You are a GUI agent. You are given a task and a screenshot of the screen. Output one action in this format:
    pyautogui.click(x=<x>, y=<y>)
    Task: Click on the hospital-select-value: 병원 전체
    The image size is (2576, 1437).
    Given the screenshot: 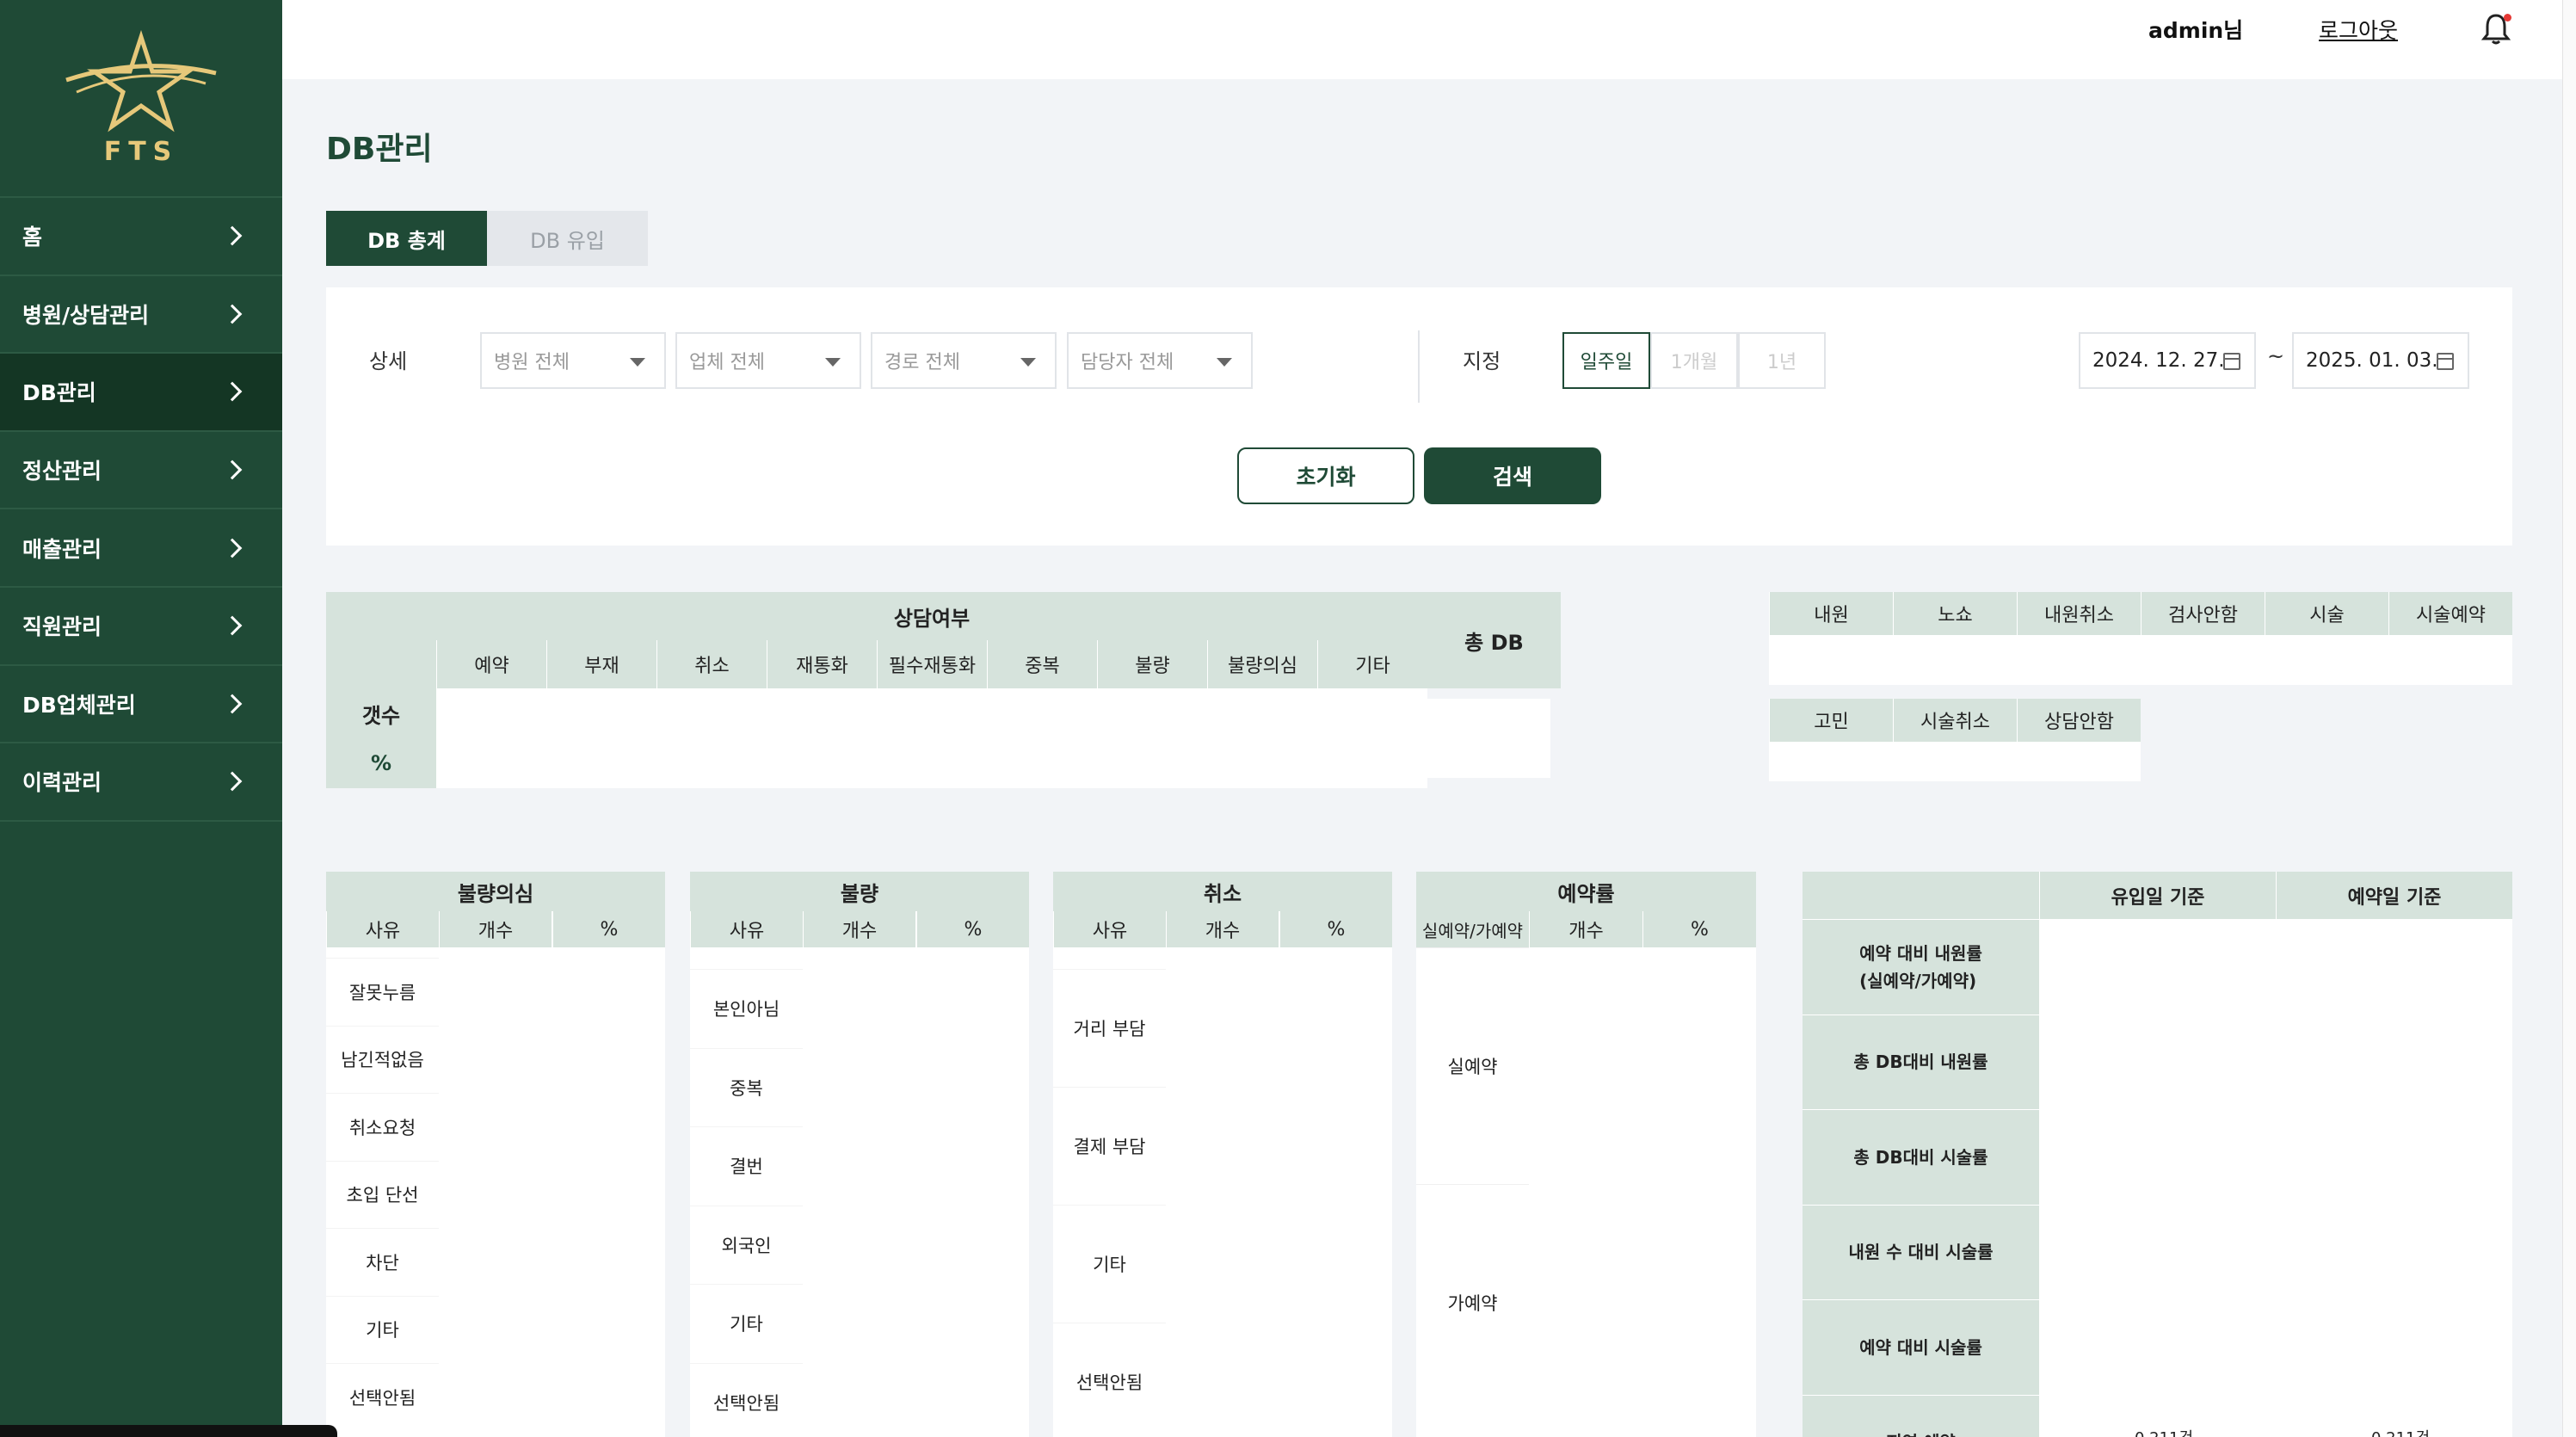 What is the action you would take?
    pyautogui.click(x=532, y=362)
    